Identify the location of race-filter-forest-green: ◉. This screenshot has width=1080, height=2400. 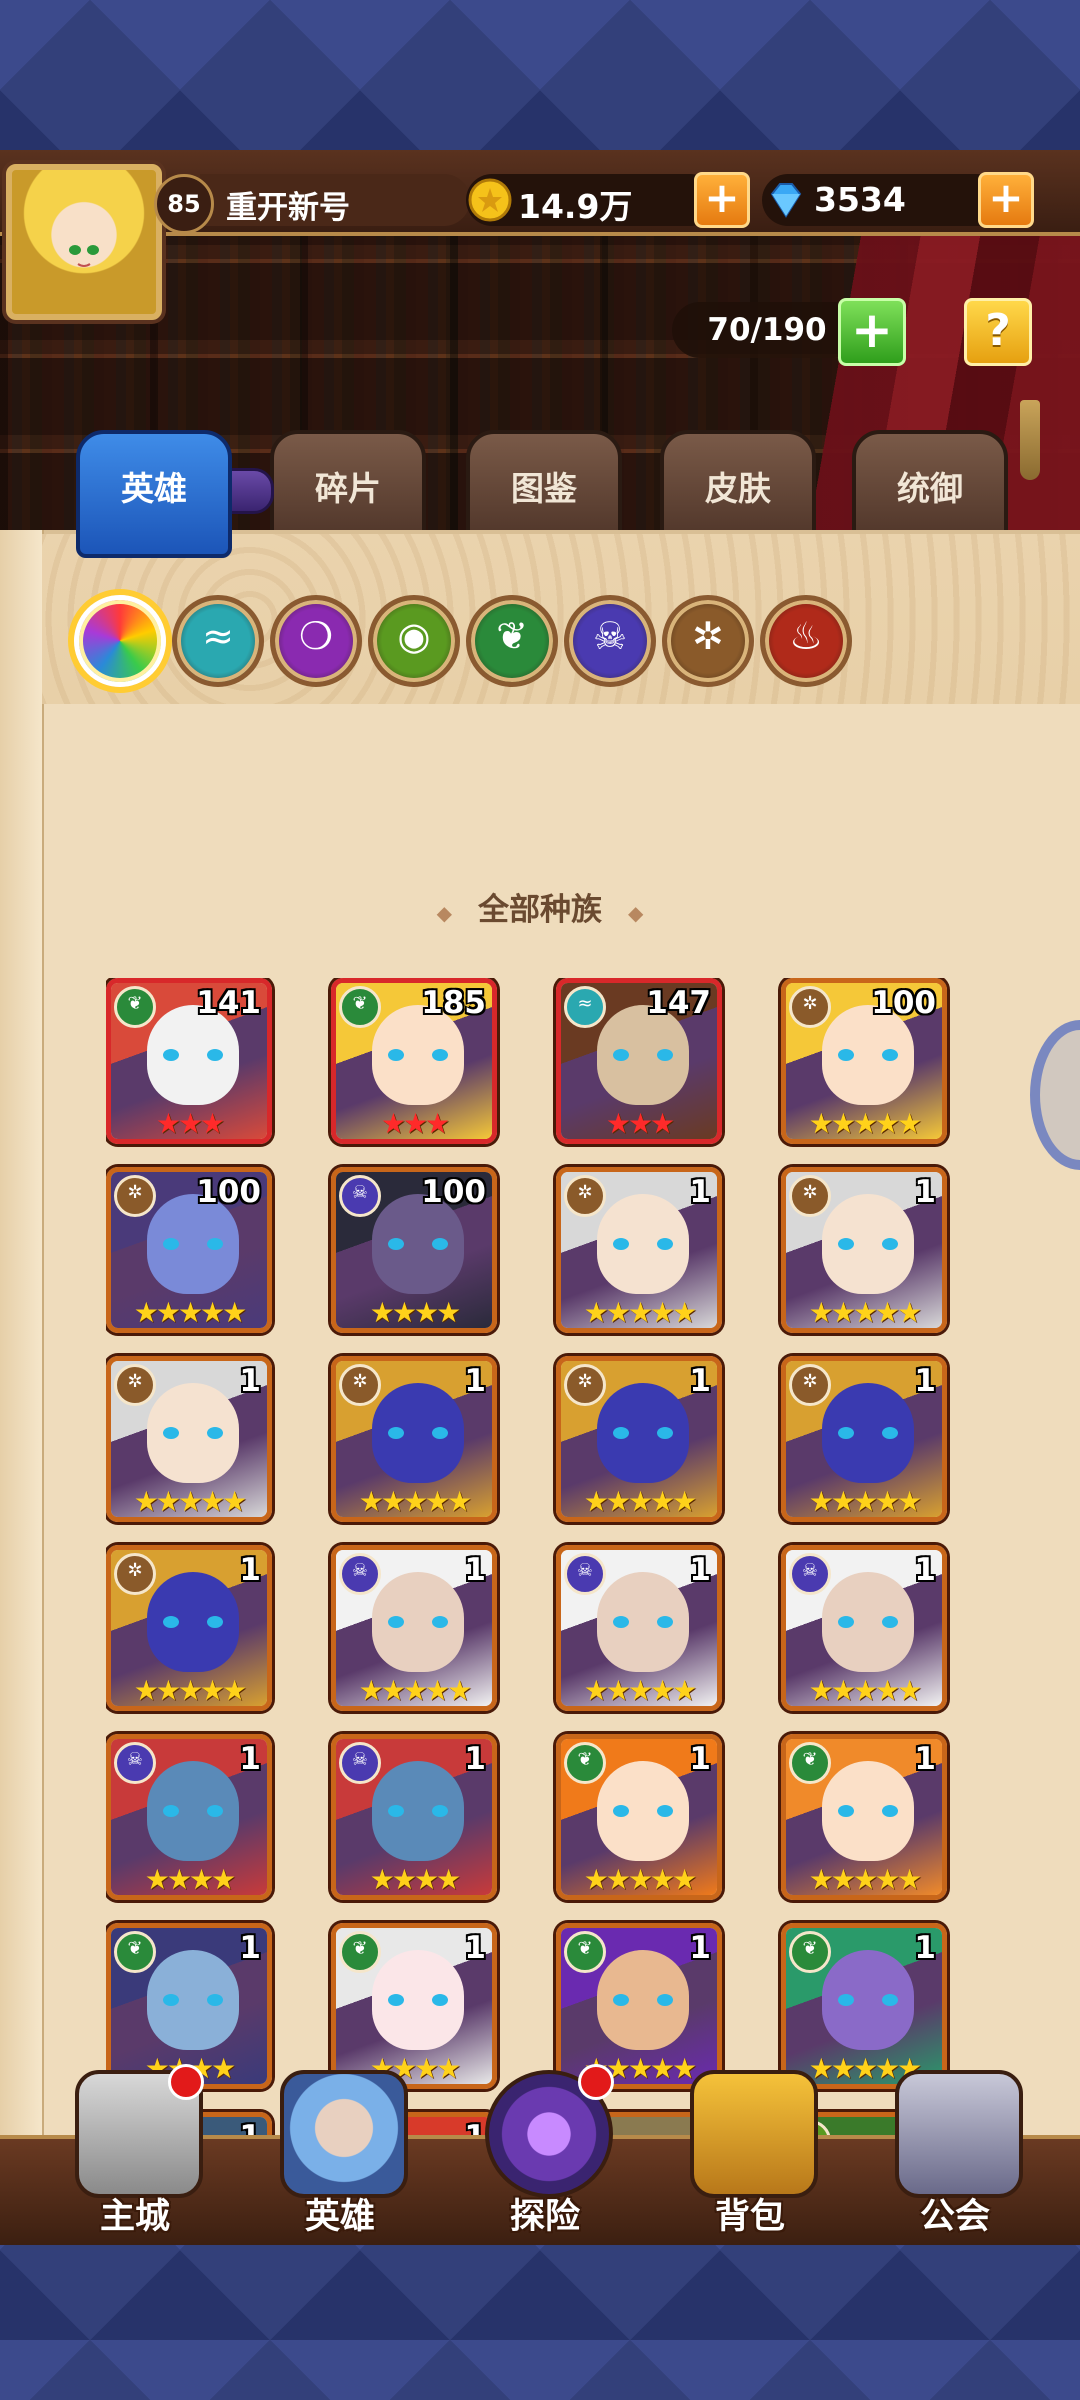
(414, 641).